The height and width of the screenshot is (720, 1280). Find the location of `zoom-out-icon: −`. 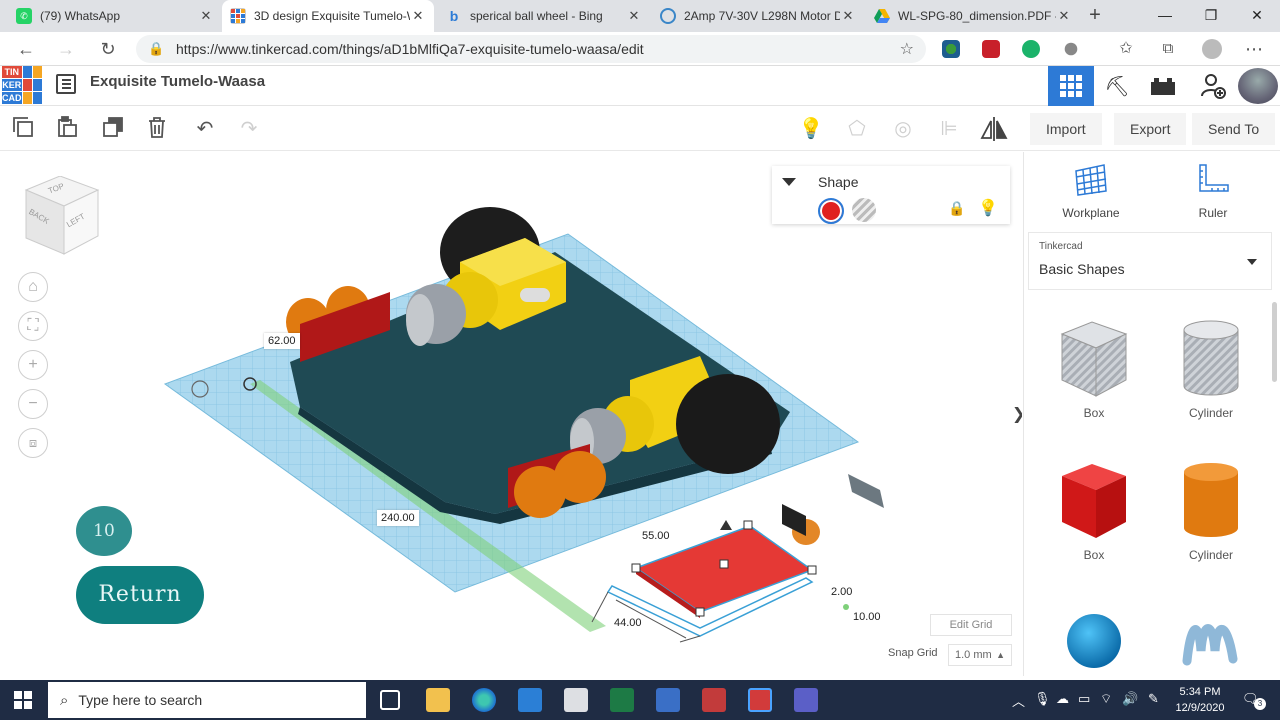

zoom-out-icon: − is located at coordinates (33, 404).